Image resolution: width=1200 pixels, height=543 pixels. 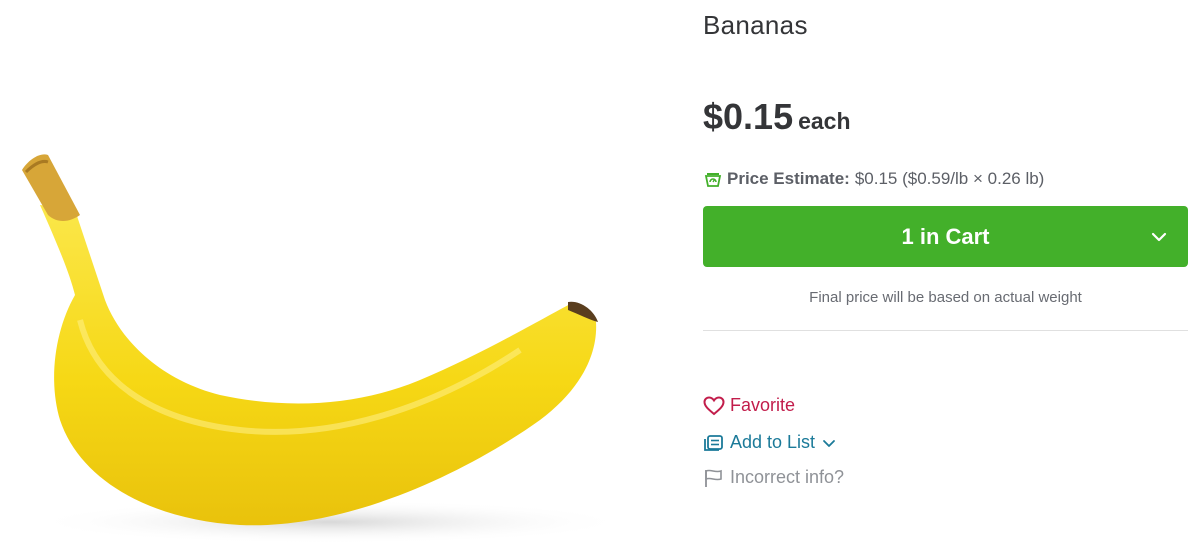 I want to click on add-to-list-label: Add to List, so click(x=773, y=442).